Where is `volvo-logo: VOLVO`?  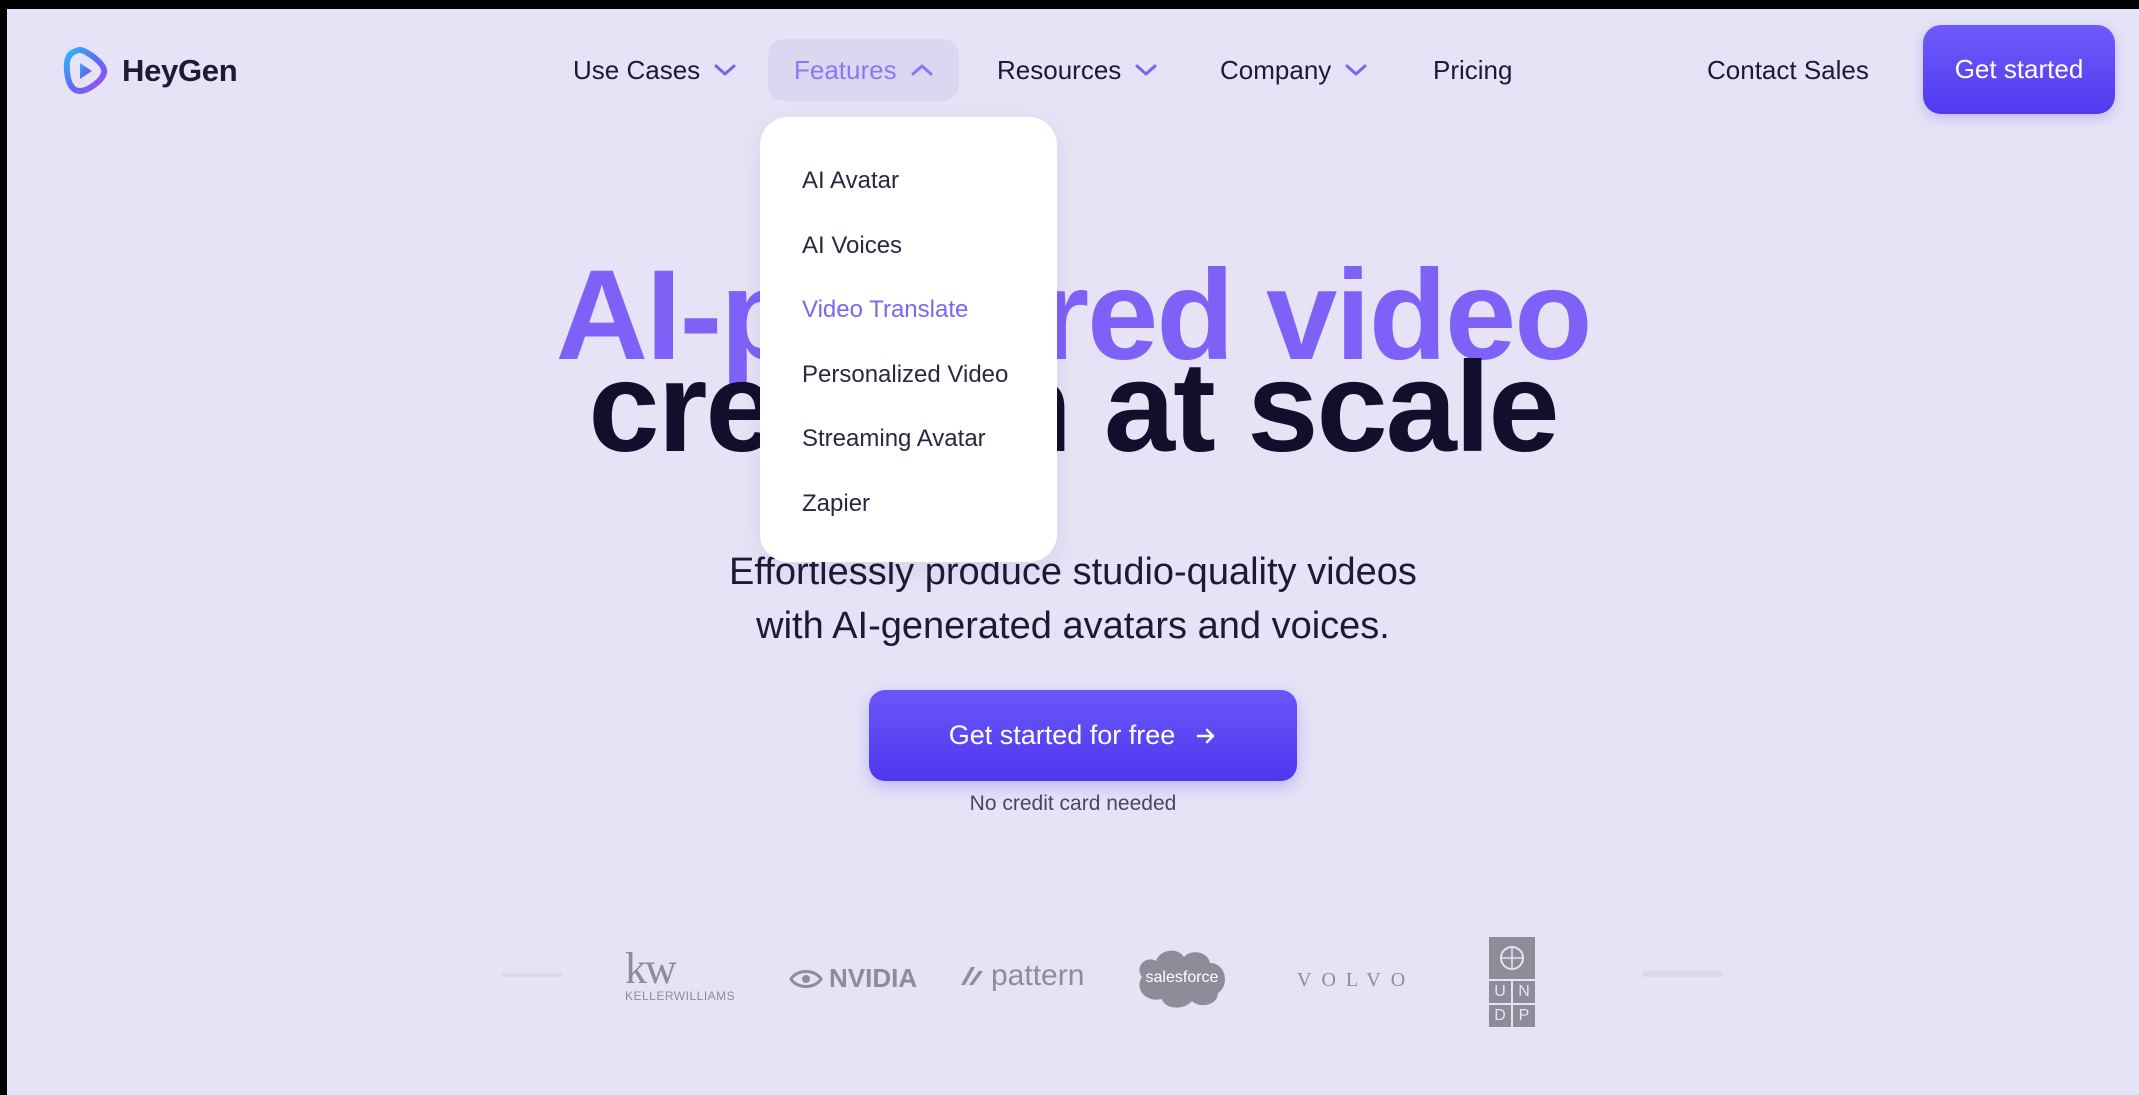 volvo-logo: VOLVO is located at coordinates (1356, 980).